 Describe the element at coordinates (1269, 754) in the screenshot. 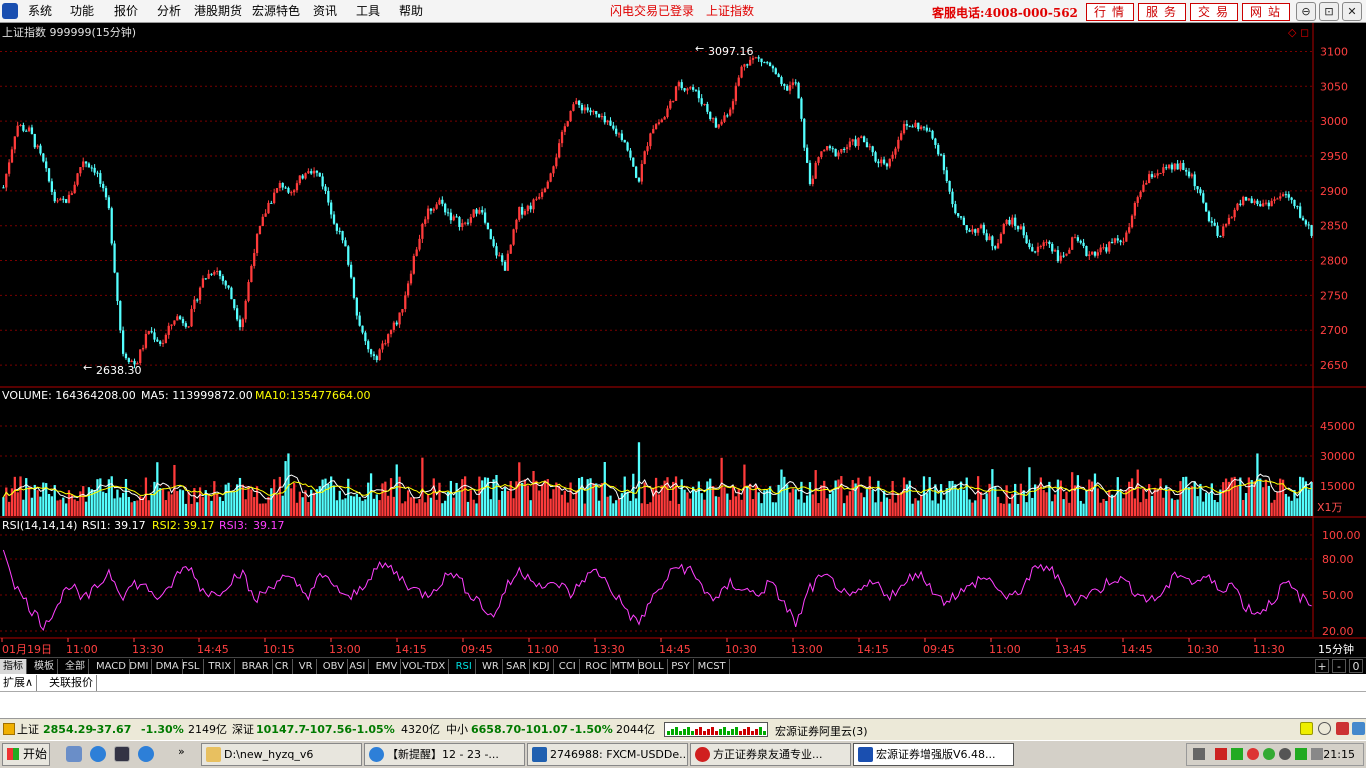

I see `security-icon` at that location.